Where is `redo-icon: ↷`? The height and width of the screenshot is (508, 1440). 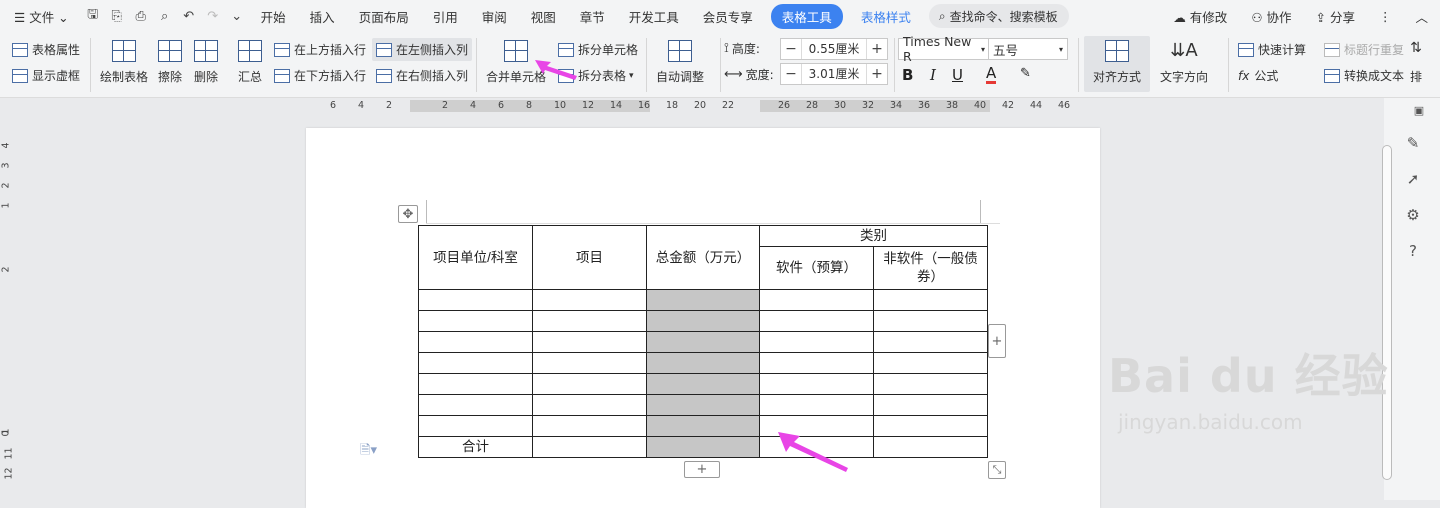
redo-icon: ↷ is located at coordinates (213, 16).